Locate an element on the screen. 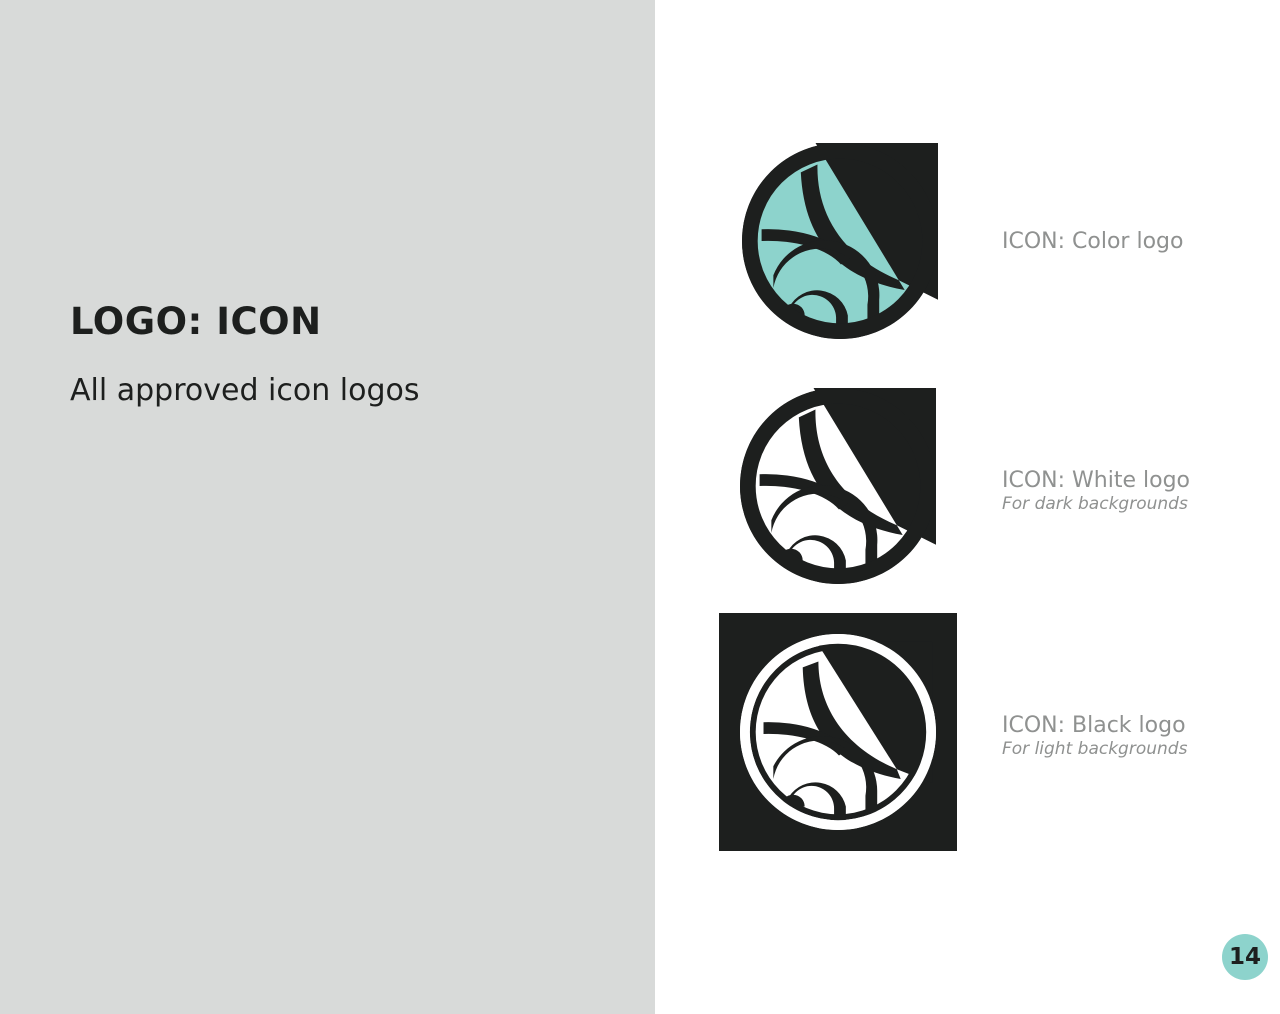  white-logo-icon is located at coordinates (838, 486).